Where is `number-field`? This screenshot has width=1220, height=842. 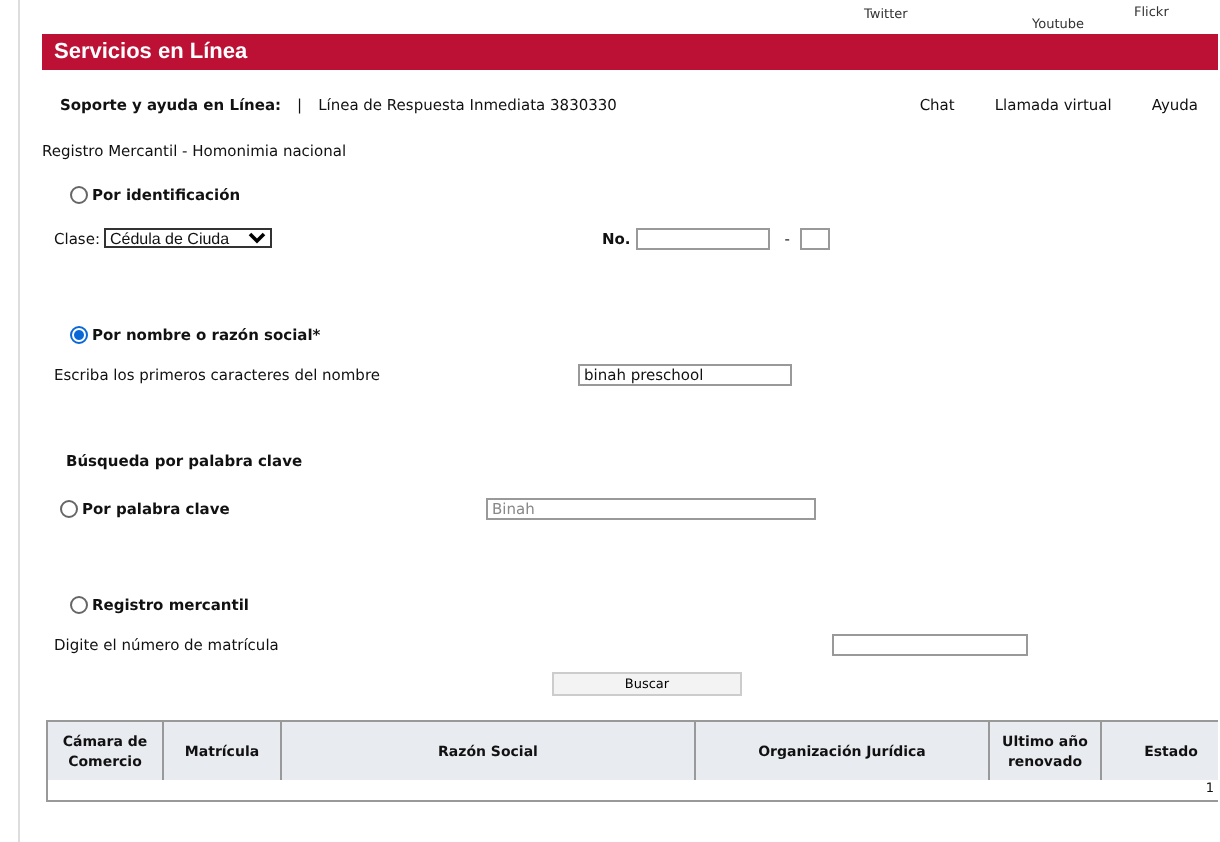
number-field is located at coordinates (703, 238).